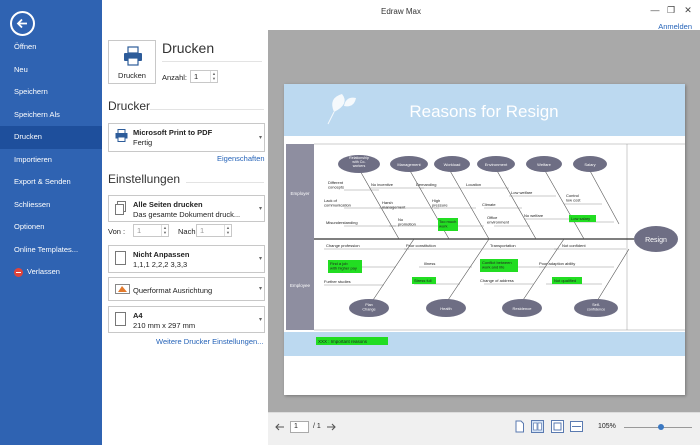  What do you see at coordinates (151, 230) in the screenshot?
I see `from-page-input: 1 ▲ ▼` at bounding box center [151, 230].